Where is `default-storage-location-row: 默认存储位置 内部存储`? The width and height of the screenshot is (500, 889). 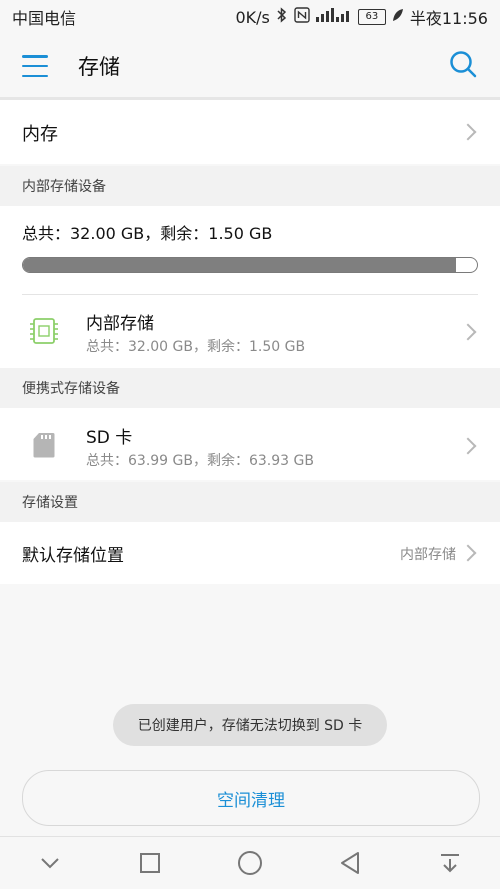
default-storage-location-row: 默认存储位置 内部存储 is located at coordinates (250, 553).